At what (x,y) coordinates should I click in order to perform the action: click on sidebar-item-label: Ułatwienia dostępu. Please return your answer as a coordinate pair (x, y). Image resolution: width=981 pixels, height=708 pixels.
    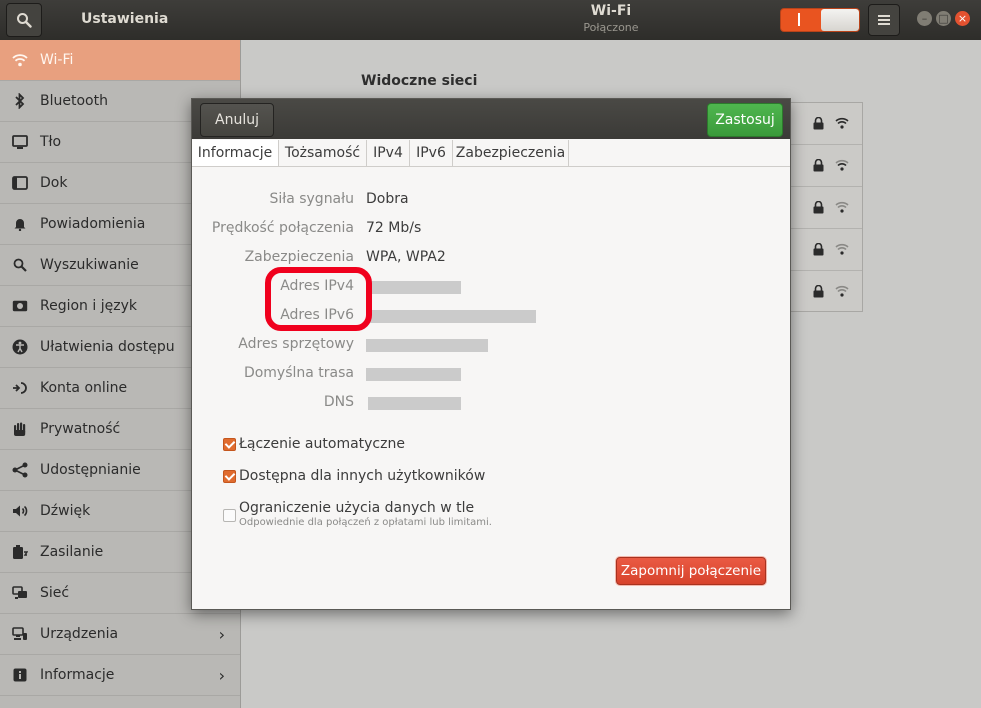
    Looking at the image, I should click on (107, 347).